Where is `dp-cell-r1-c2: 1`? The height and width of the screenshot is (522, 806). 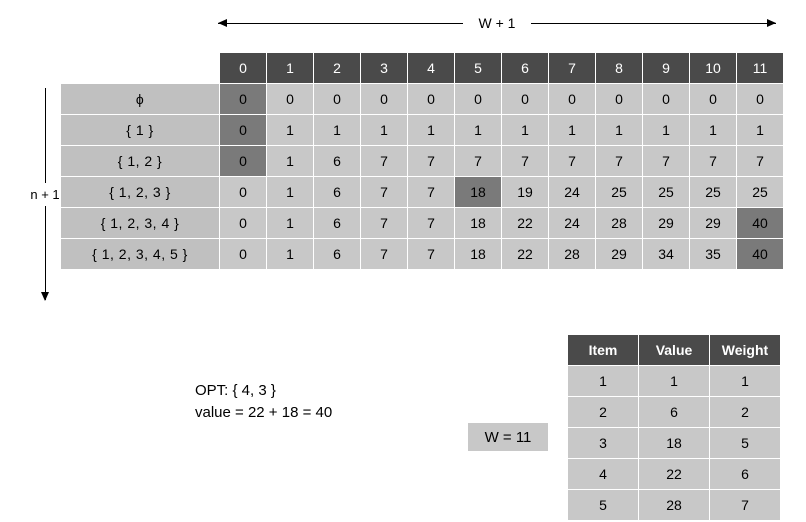
dp-cell-r1-c2: 1 is located at coordinates (337, 130).